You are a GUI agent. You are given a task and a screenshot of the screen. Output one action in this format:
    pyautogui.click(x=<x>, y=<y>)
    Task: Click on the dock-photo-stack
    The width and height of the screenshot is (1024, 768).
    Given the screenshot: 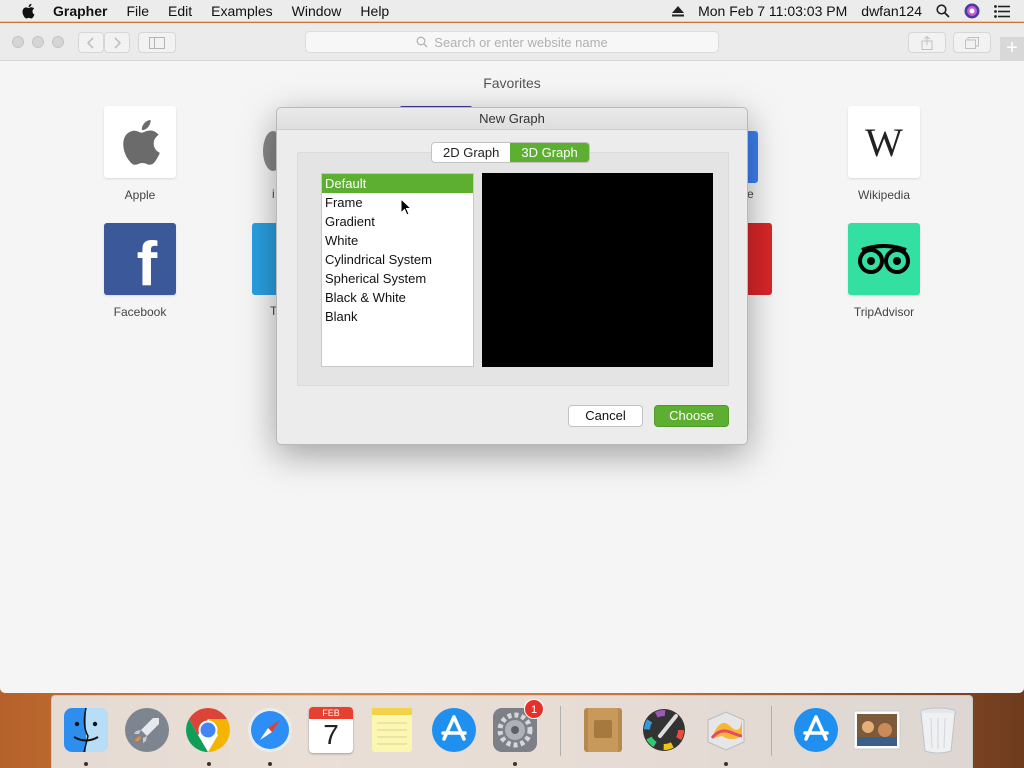 What is the action you would take?
    pyautogui.click(x=877, y=730)
    